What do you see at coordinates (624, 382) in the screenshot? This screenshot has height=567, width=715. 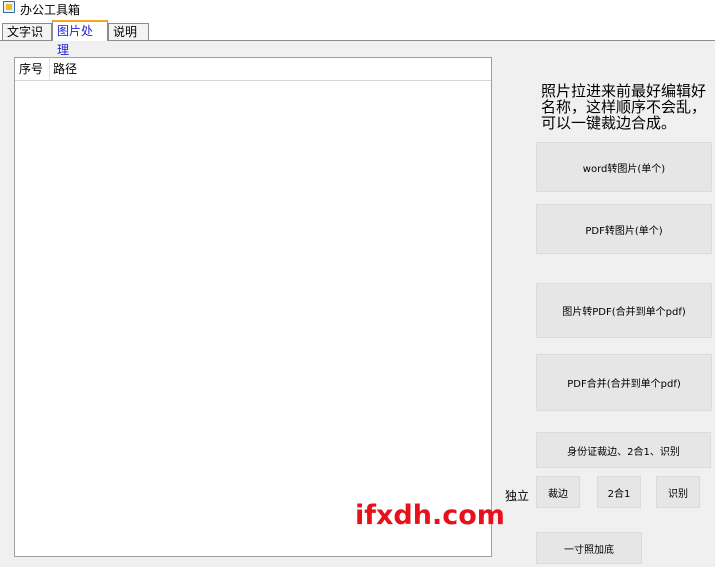 I see `pdf-merge-button: PDF合并(合并到单个pdf)` at bounding box center [624, 382].